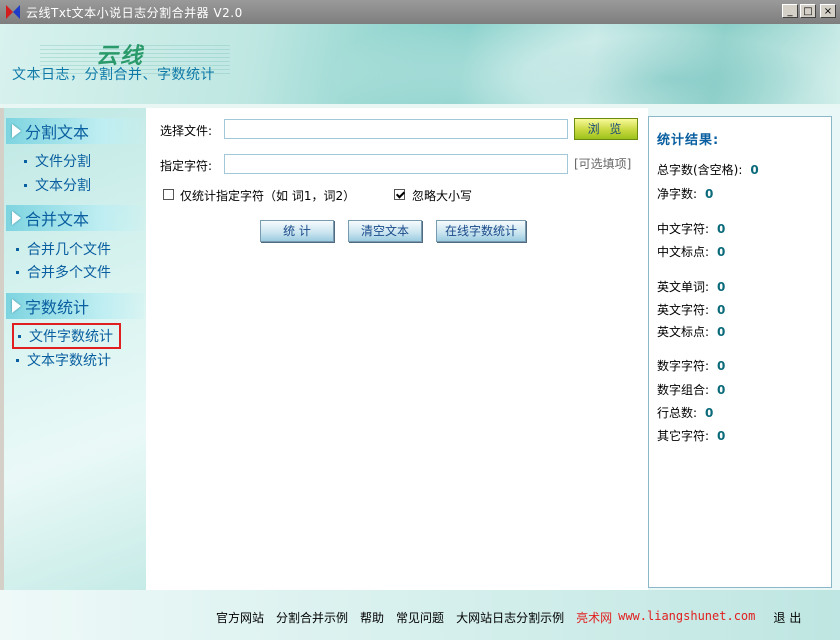 This screenshot has width=840, height=640. What do you see at coordinates (57, 219) in the screenshot?
I see `sidebar-section-title: 合并文本` at bounding box center [57, 219].